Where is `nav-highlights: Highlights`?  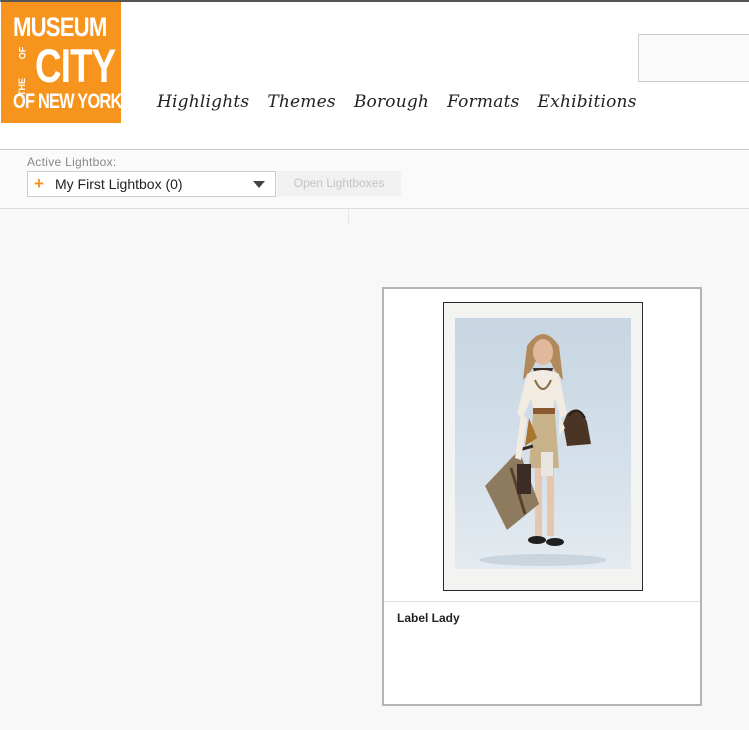
nav-highlights: Highlights is located at coordinates (203, 102).